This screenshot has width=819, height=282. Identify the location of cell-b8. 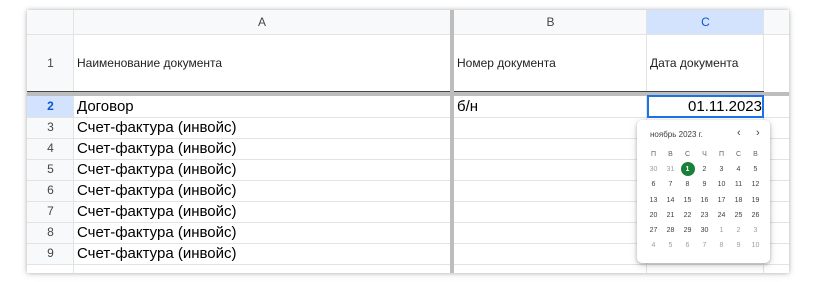
(550, 232).